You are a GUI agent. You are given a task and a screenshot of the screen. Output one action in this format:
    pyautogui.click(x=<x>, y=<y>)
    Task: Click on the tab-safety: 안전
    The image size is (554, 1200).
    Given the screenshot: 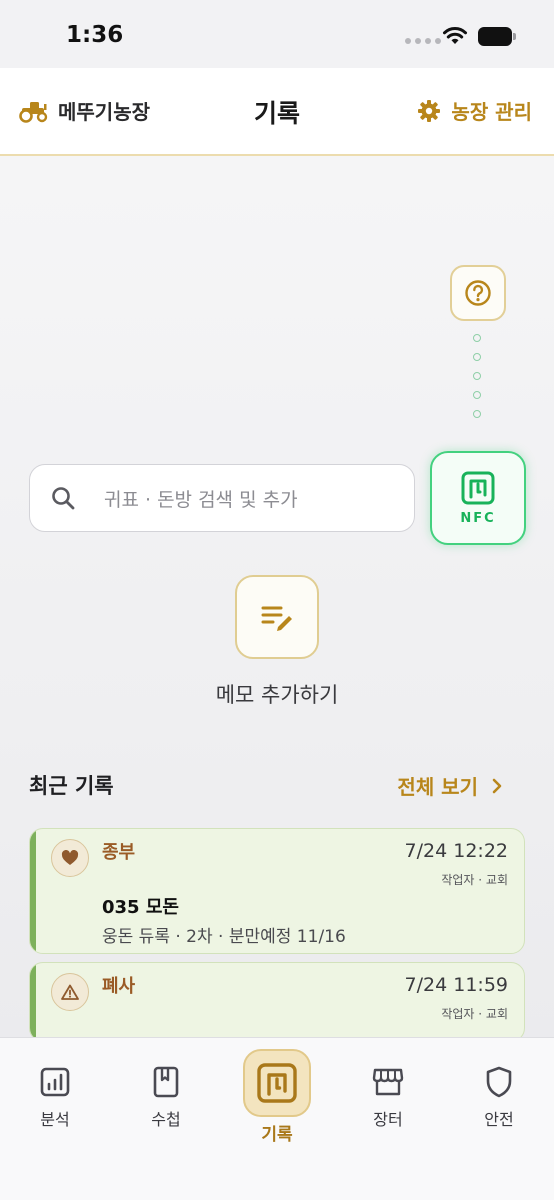 What is the action you would take?
    pyautogui.click(x=499, y=1084)
    